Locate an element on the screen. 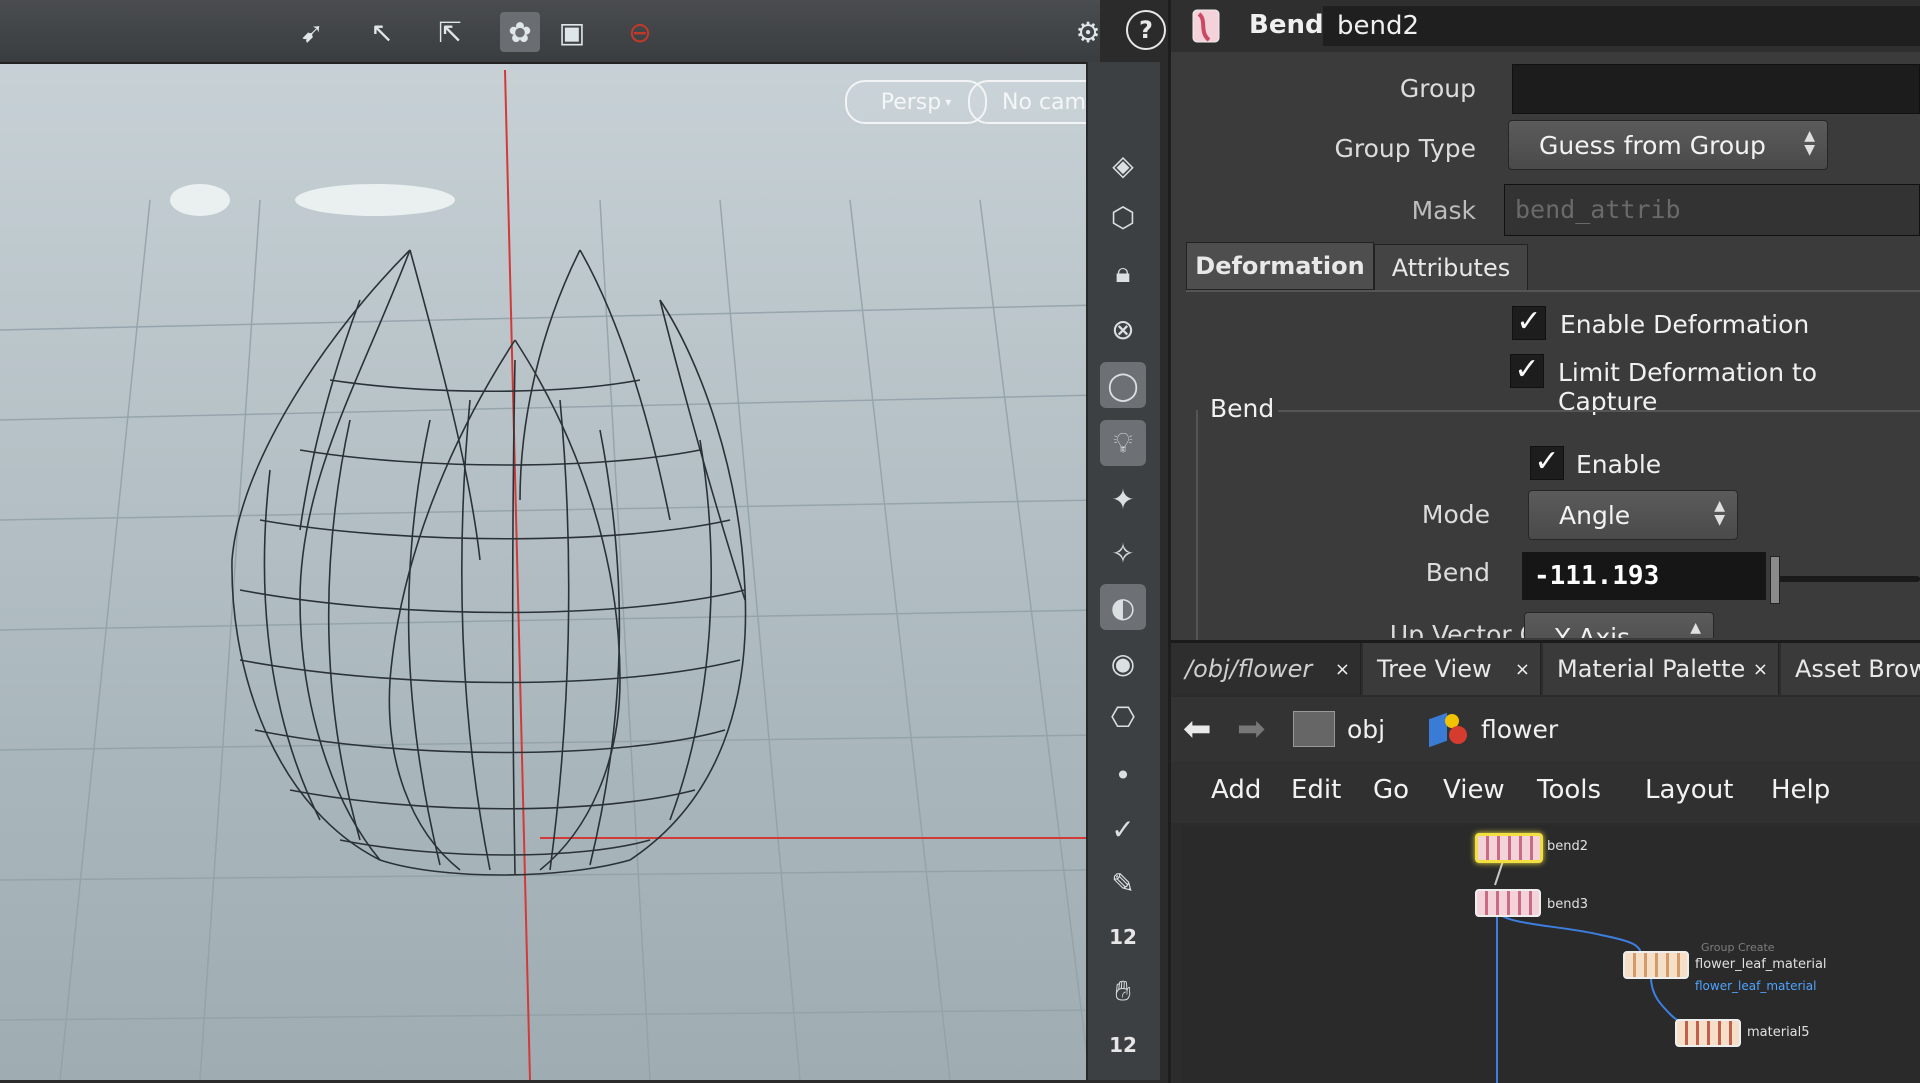 The image size is (1920, 1083). node-type-label: Bend is located at coordinates (1286, 25).